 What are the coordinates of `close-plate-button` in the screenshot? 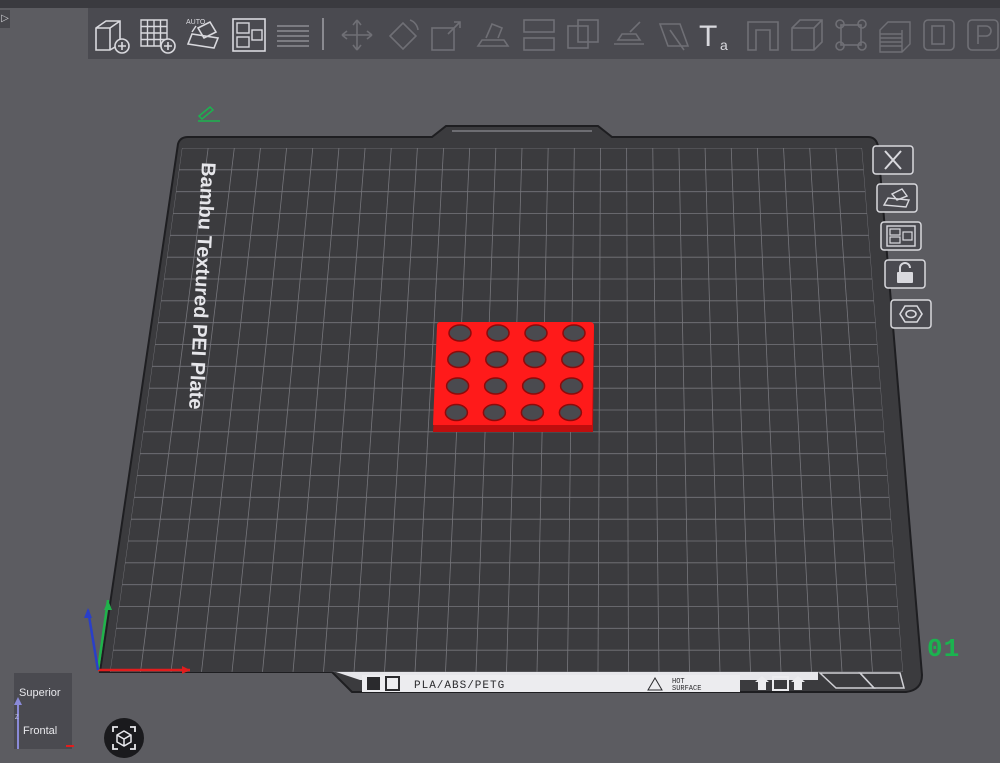 It's located at (893, 160).